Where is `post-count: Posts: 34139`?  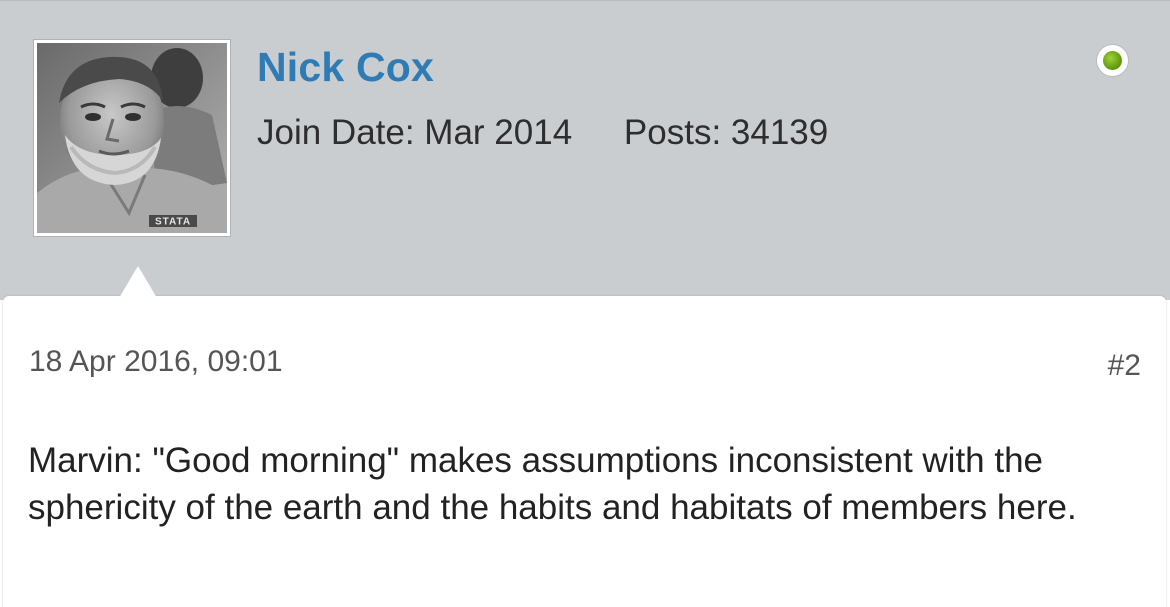 post-count: Posts: 34139 is located at coordinates (726, 132).